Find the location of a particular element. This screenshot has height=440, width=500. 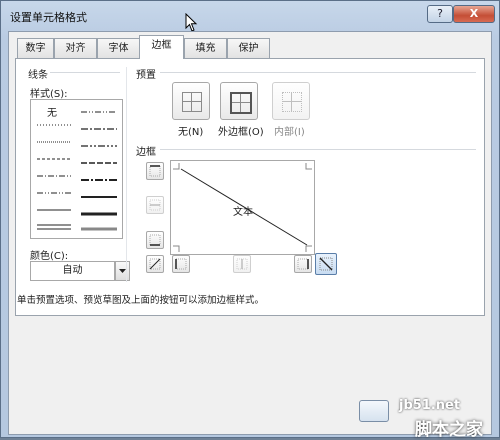

watermark-site: jb51.net is located at coordinates (430, 405).